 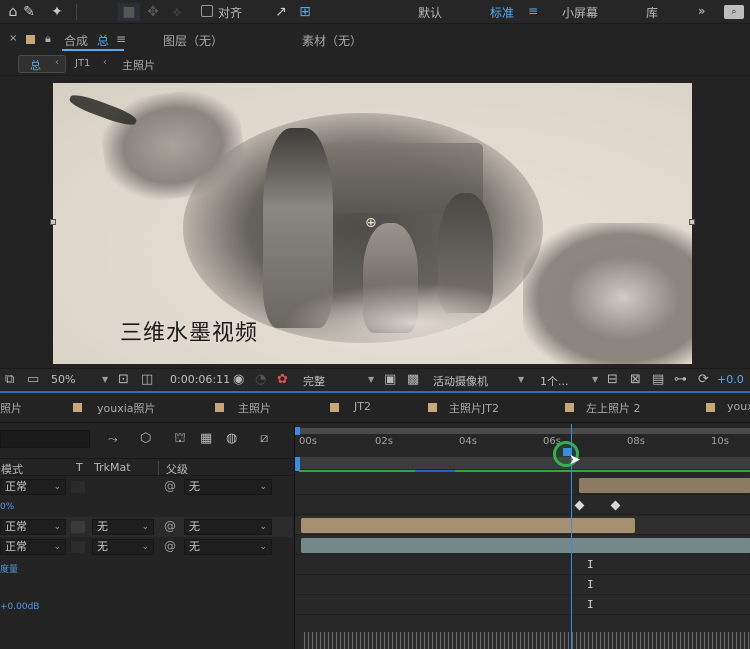 I want to click on show-snapshot-icon: ◔, so click(x=260, y=379).